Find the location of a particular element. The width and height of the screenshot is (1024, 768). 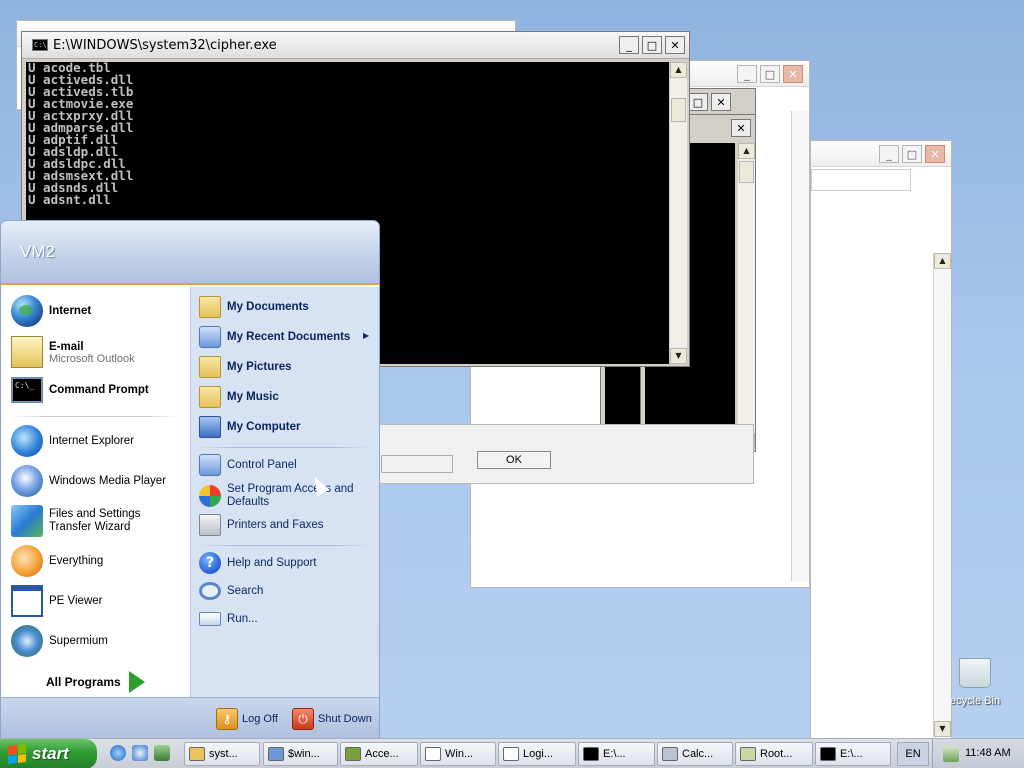

network-tray-icon is located at coordinates (951, 754).